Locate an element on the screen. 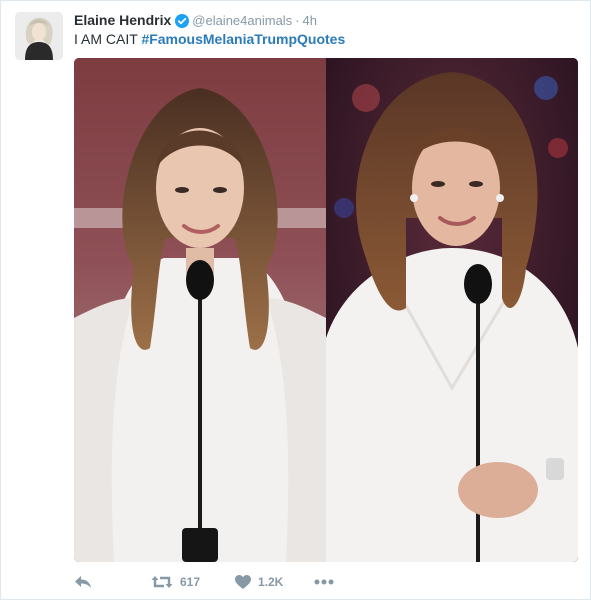  retweet-button: 617 is located at coordinates (175, 582).